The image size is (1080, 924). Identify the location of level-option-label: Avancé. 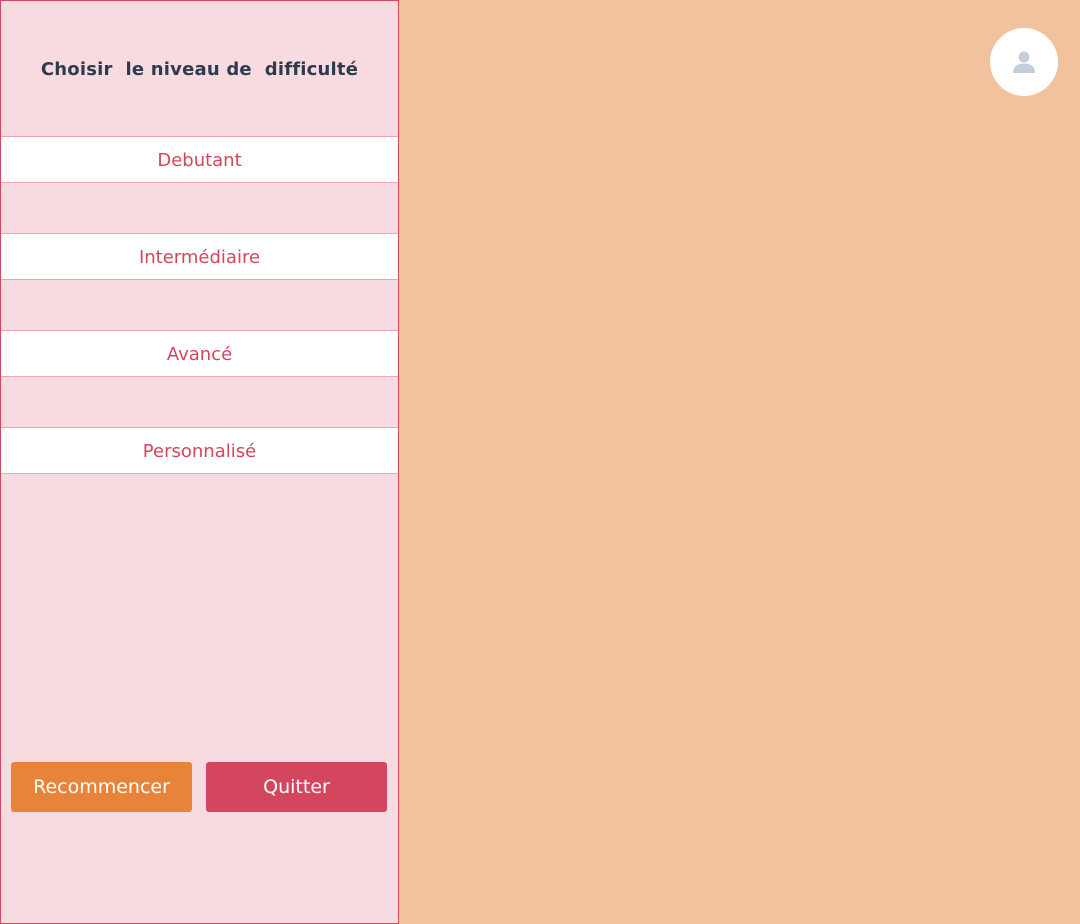
(199, 354).